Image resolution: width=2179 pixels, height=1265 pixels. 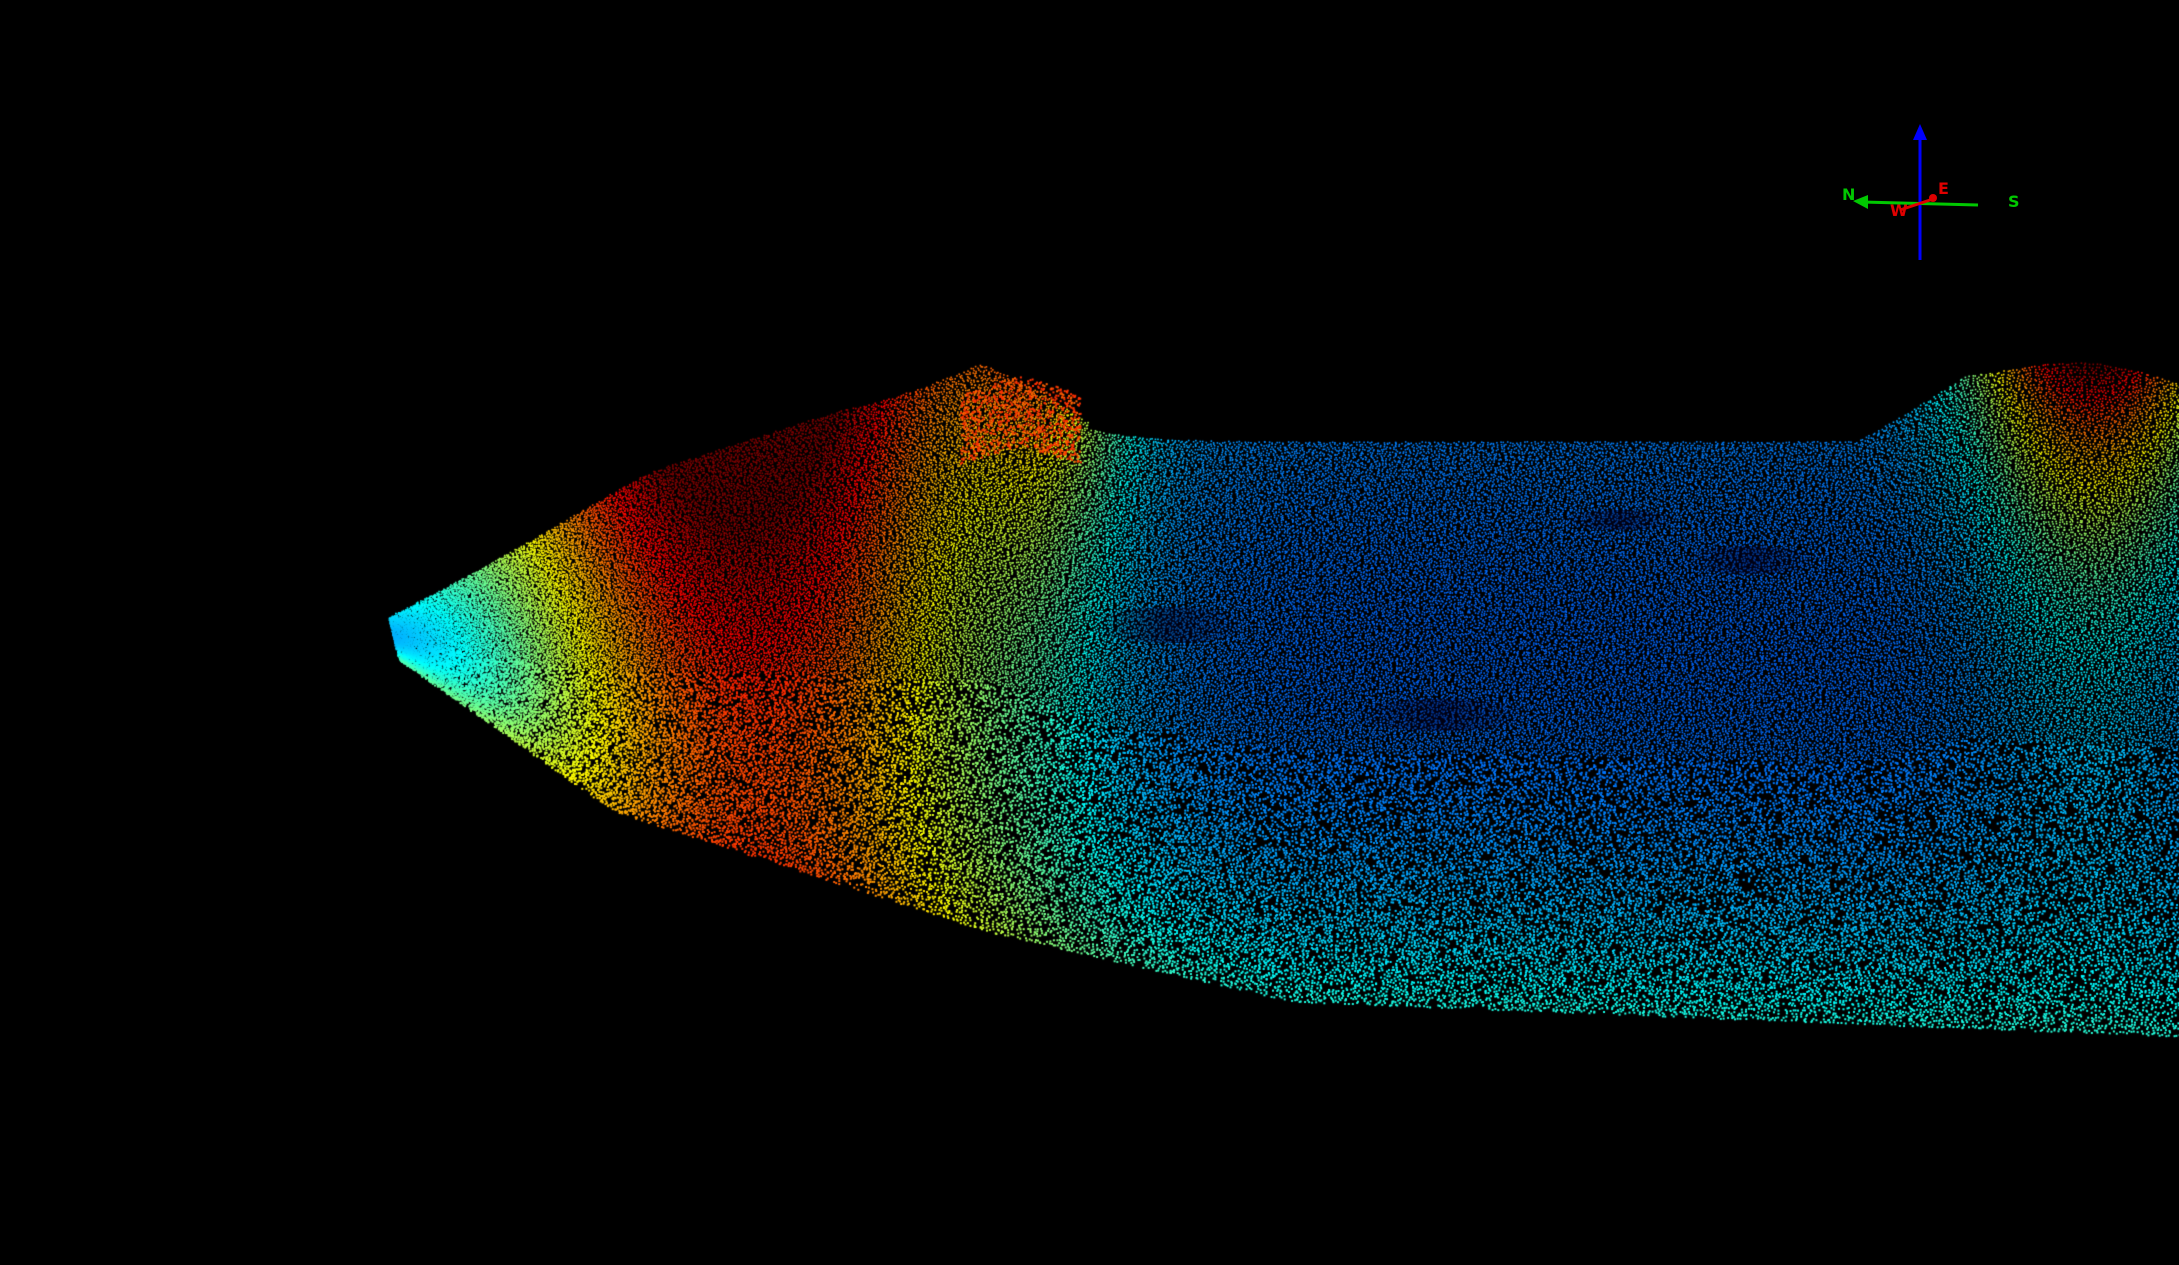 What do you see at coordinates (1848, 194) in the screenshot?
I see `north-label: N` at bounding box center [1848, 194].